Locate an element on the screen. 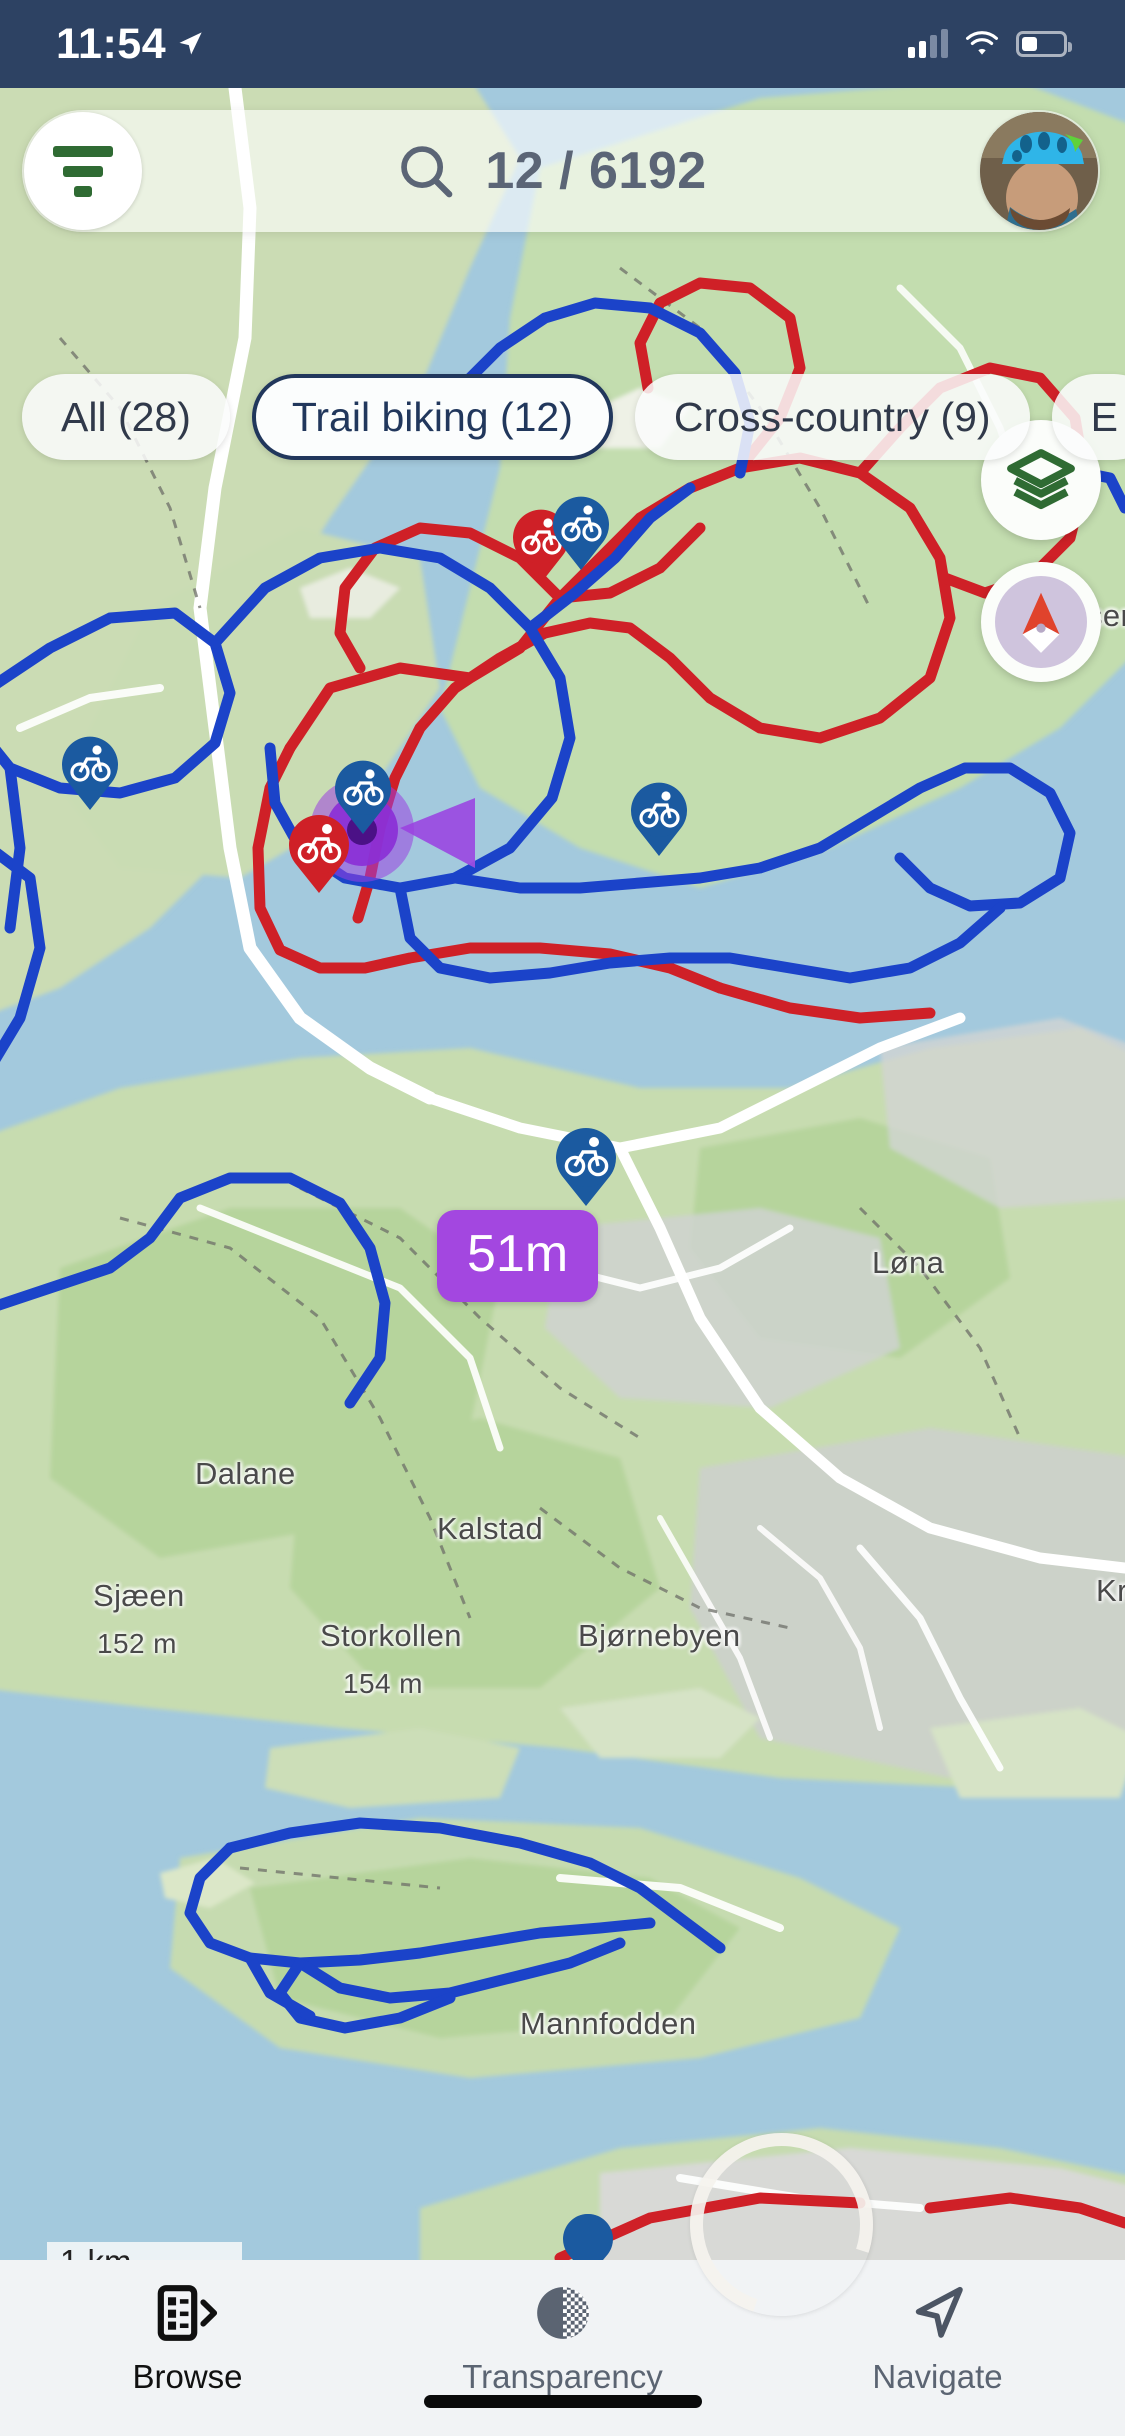 The height and width of the screenshot is (2436, 1125). status-bar-right is located at coordinates (990, 43).